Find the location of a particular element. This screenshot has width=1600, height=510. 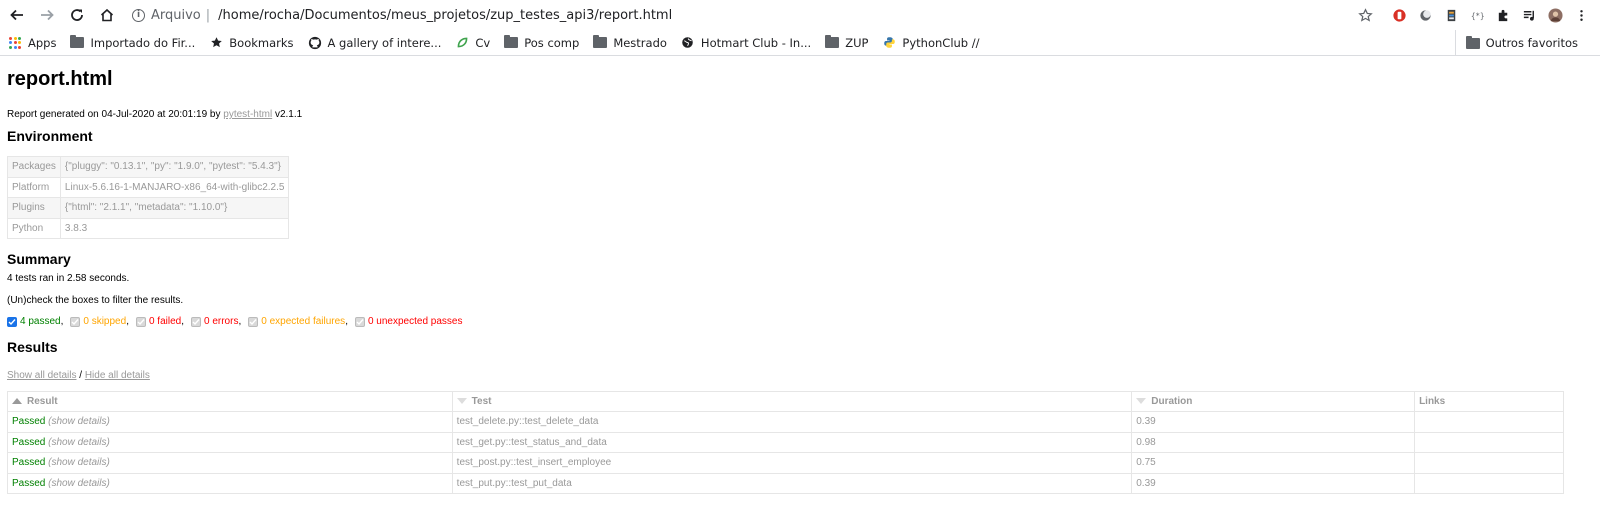

puzzle-icon is located at coordinates (1502, 15).